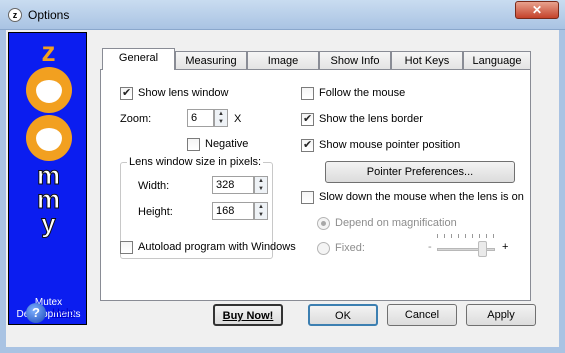 The width and height of the screenshot is (565, 353). I want to click on negative-checkbox, so click(193, 144).